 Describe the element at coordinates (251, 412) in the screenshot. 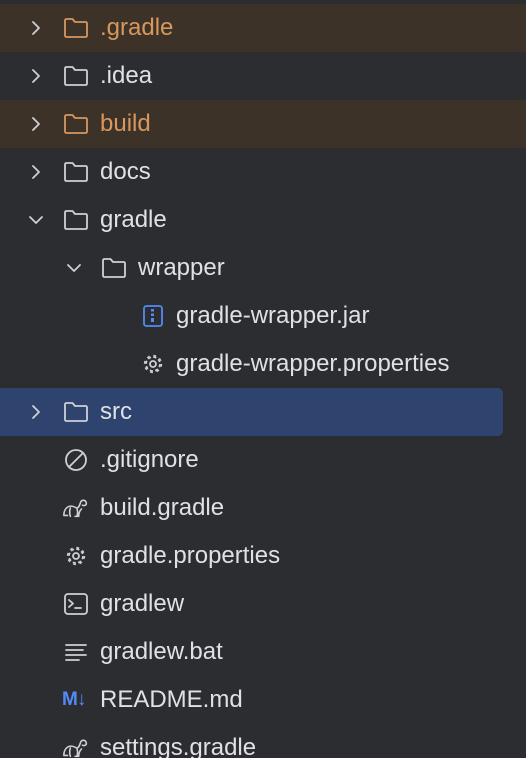

I see `tree-row-src: src` at that location.